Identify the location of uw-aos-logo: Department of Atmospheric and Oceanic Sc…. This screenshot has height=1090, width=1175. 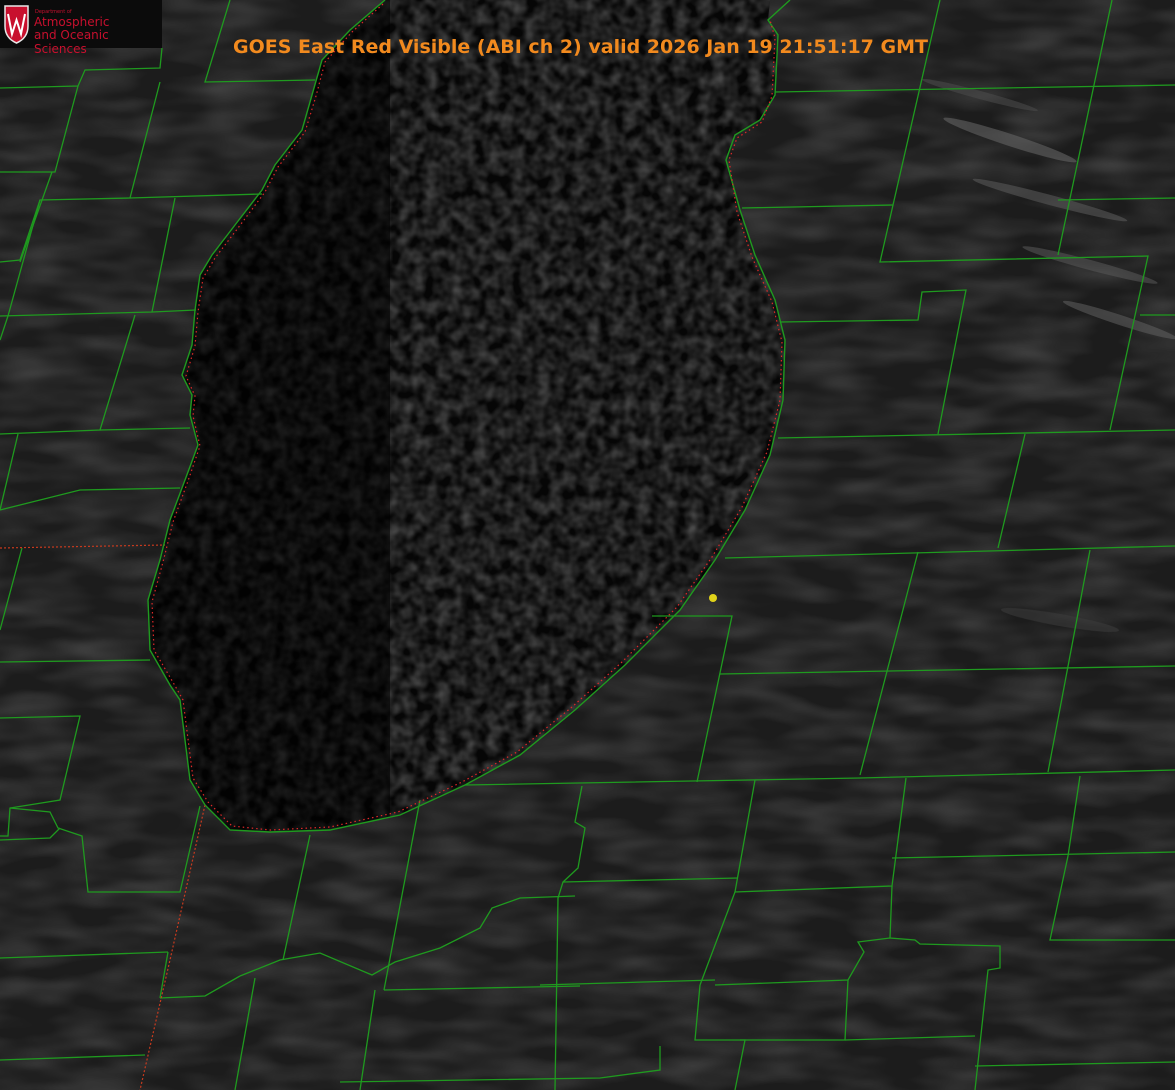
(81, 28).